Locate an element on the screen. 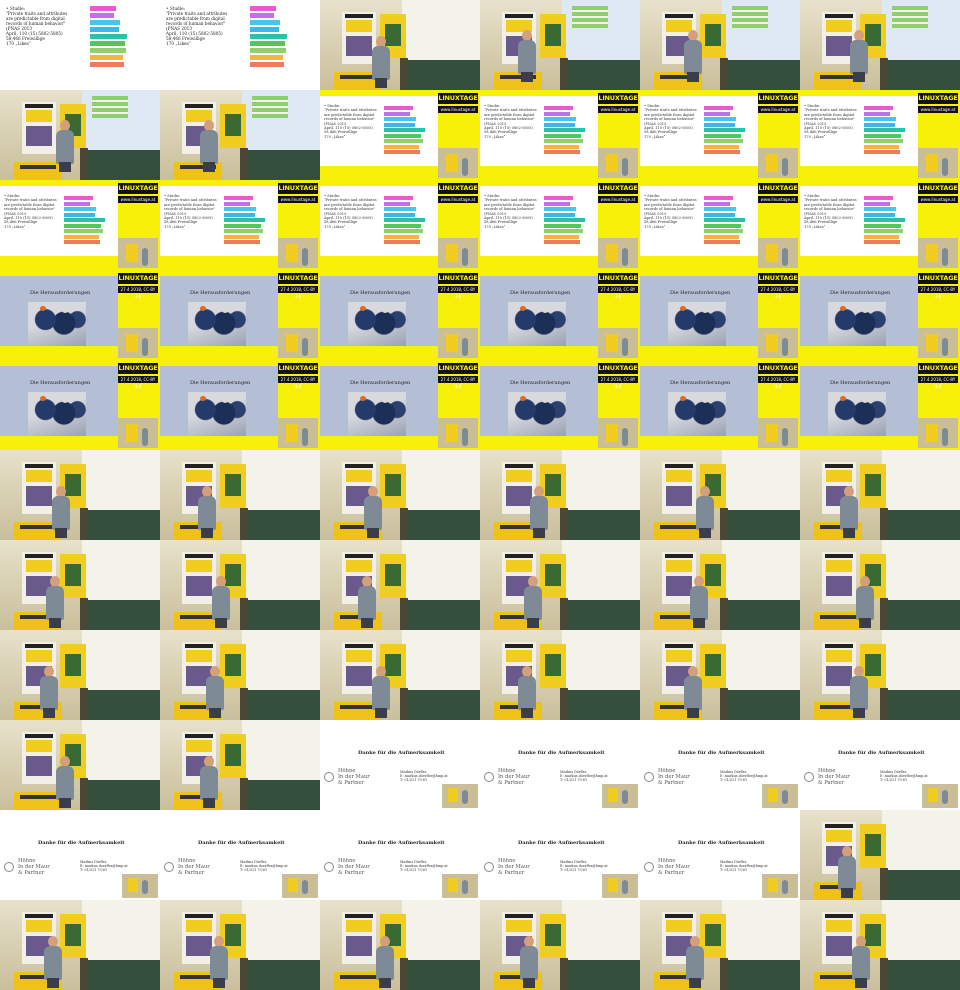 This screenshot has width=960, height=990. slide-area: Die Herausforderungen is located at coordinates (539, 311).